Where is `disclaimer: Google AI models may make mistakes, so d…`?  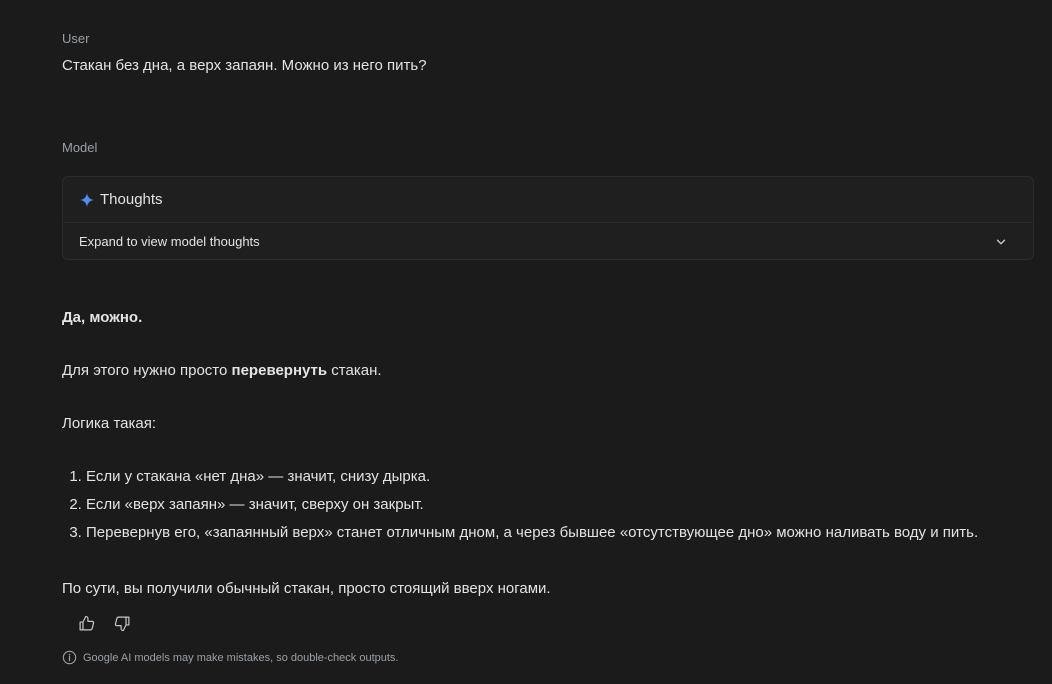
disclaimer: Google AI models may make mistakes, so d… is located at coordinates (230, 657).